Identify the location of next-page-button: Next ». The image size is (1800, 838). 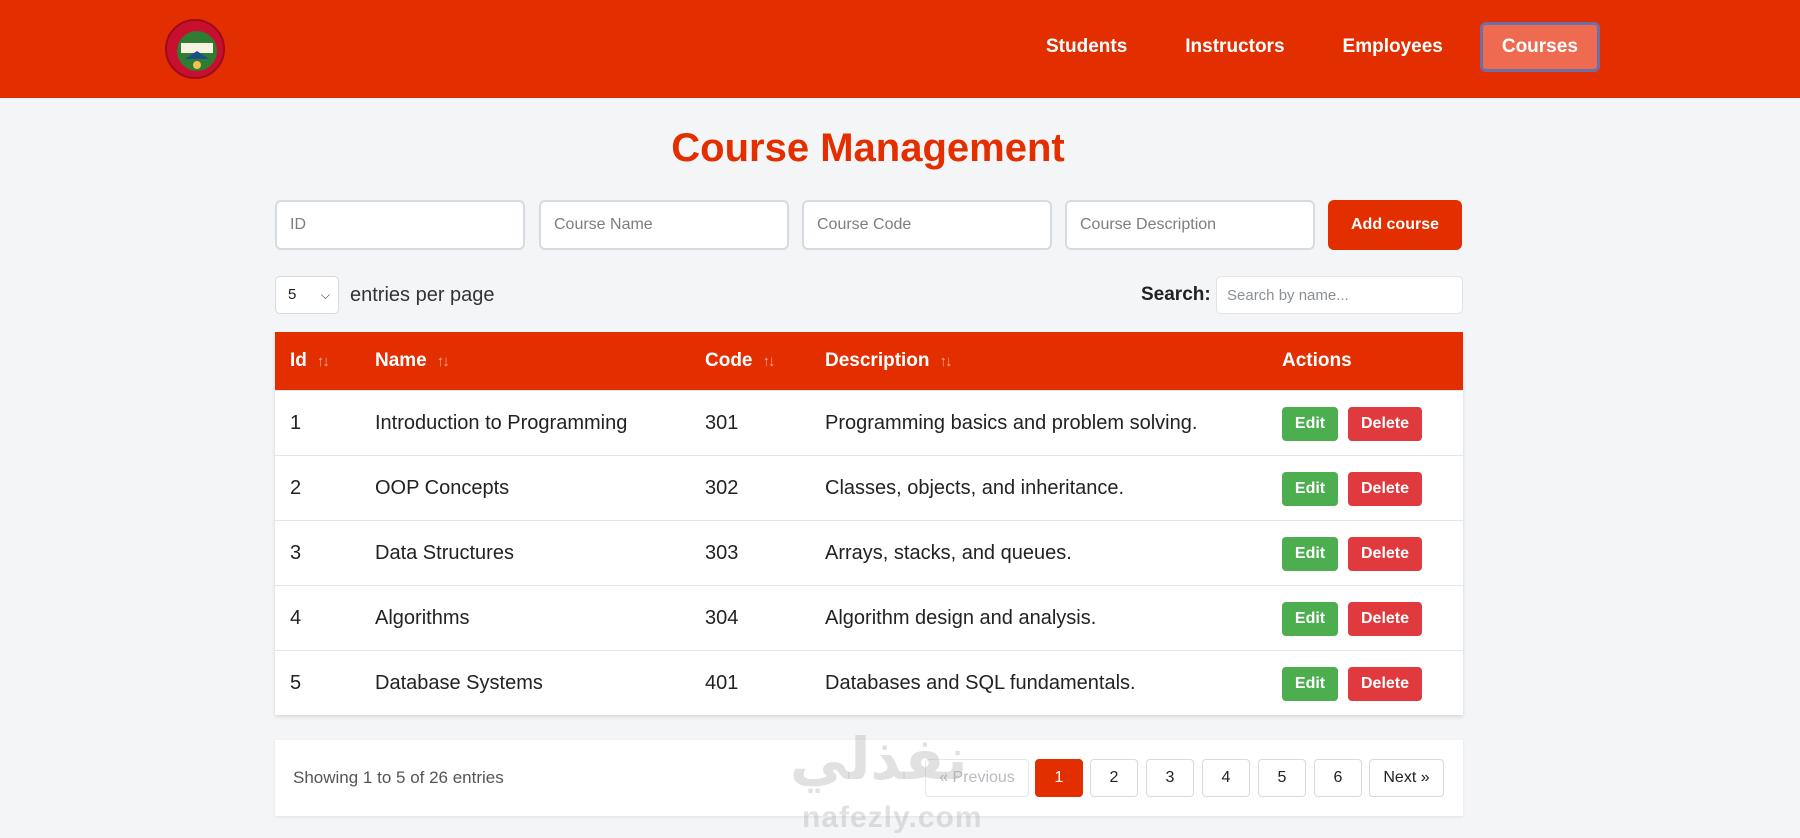
(1406, 778).